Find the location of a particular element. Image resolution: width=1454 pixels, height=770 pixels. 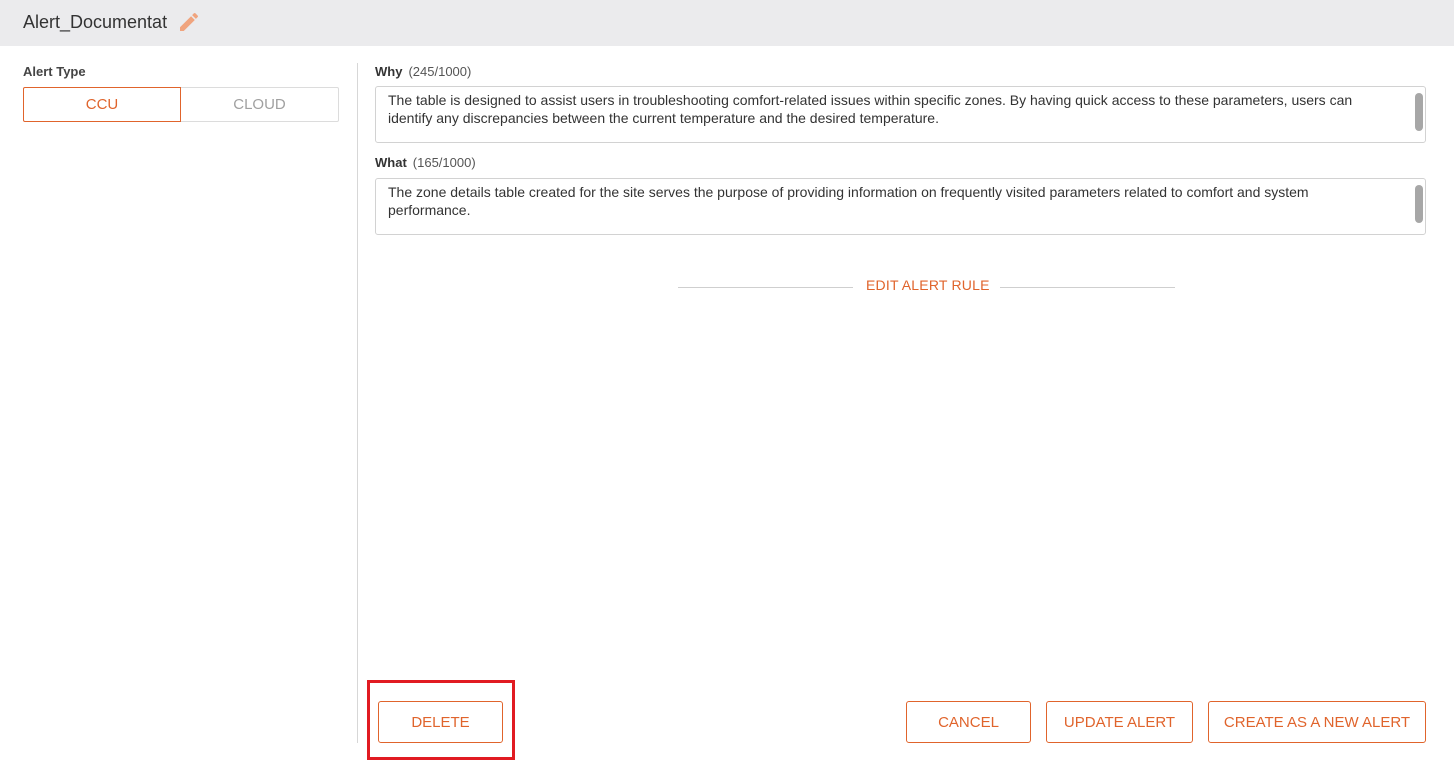

what-char-count: (165/1000) is located at coordinates (444, 162).